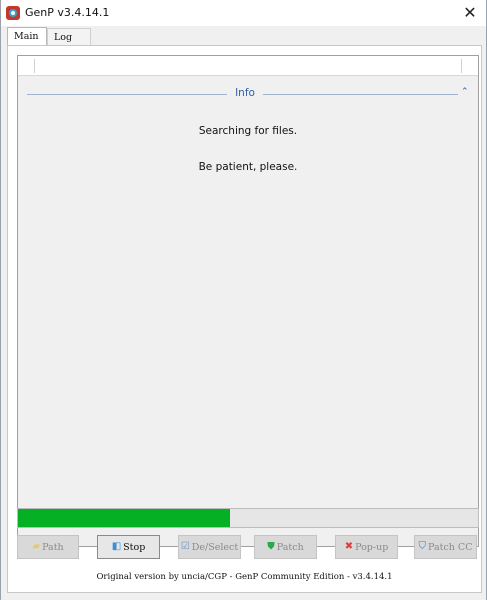 The image size is (487, 600). I want to click on list-header, so click(248, 66).